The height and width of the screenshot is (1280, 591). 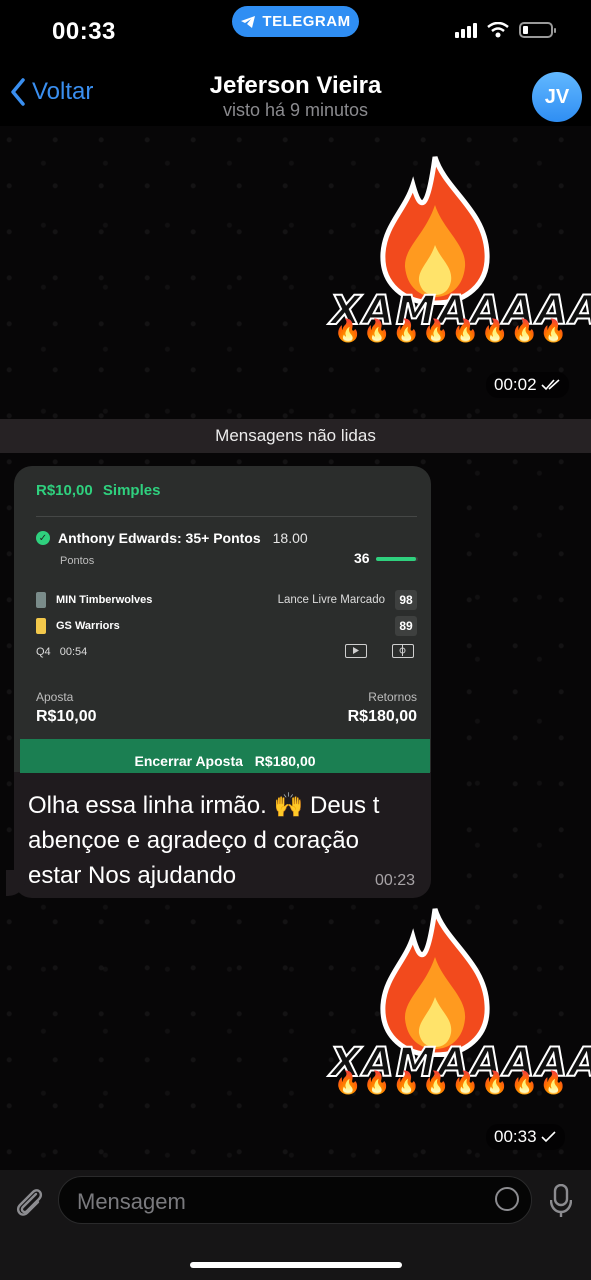 I want to click on play-icon, so click(x=356, y=650).